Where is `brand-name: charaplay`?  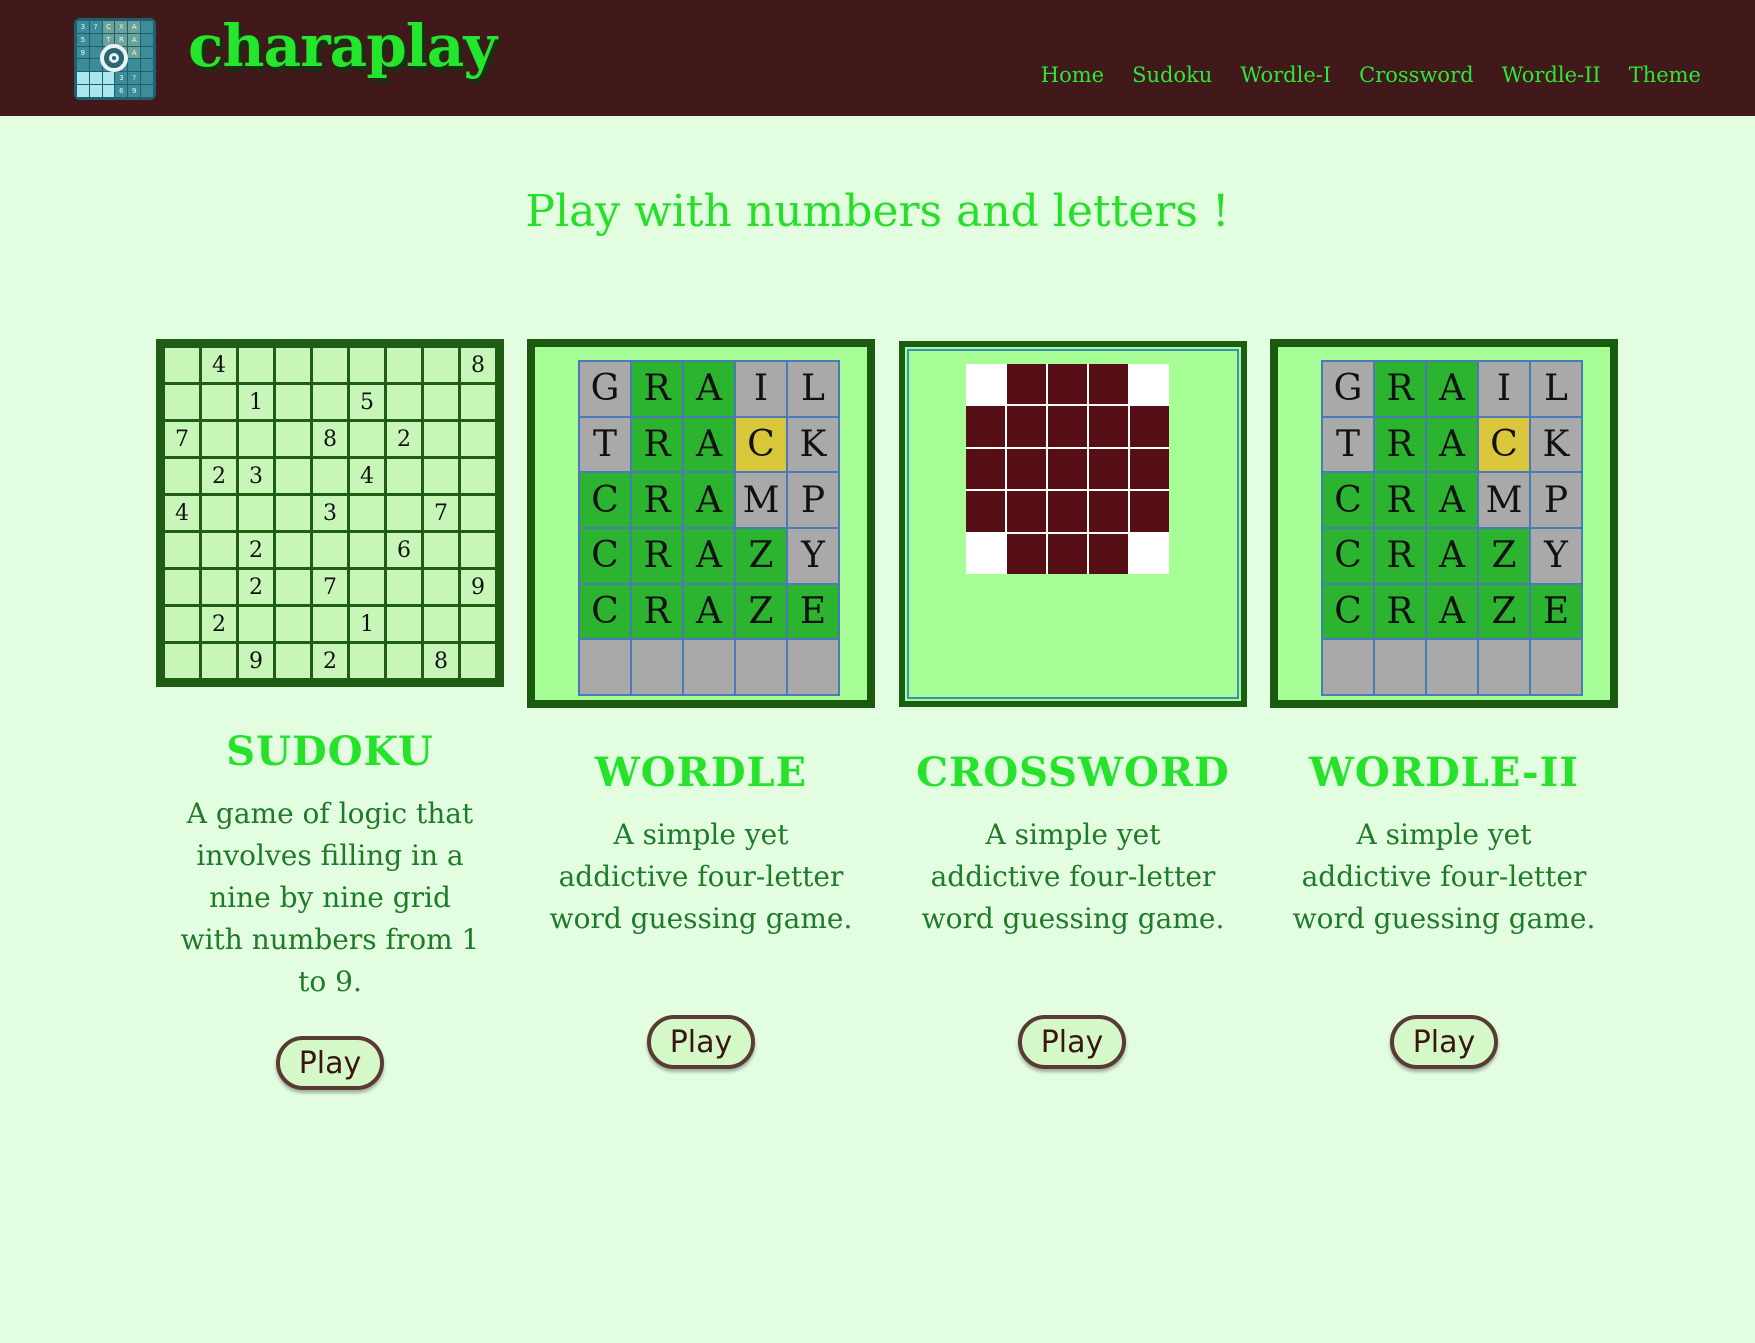 brand-name: charaplay is located at coordinates (342, 46).